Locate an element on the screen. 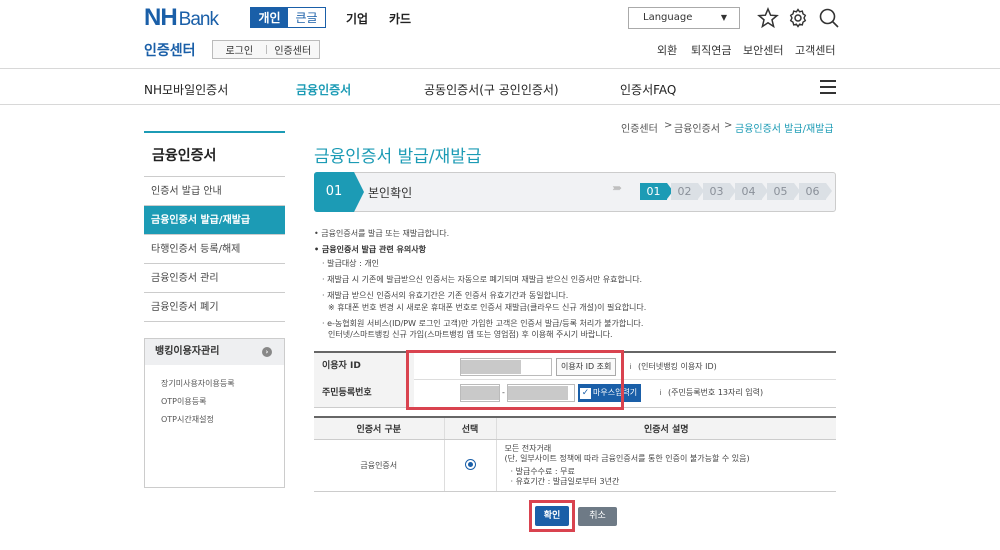 This screenshot has height=550, width=1000. util-foreign-exchange: 외환 is located at coordinates (667, 50).